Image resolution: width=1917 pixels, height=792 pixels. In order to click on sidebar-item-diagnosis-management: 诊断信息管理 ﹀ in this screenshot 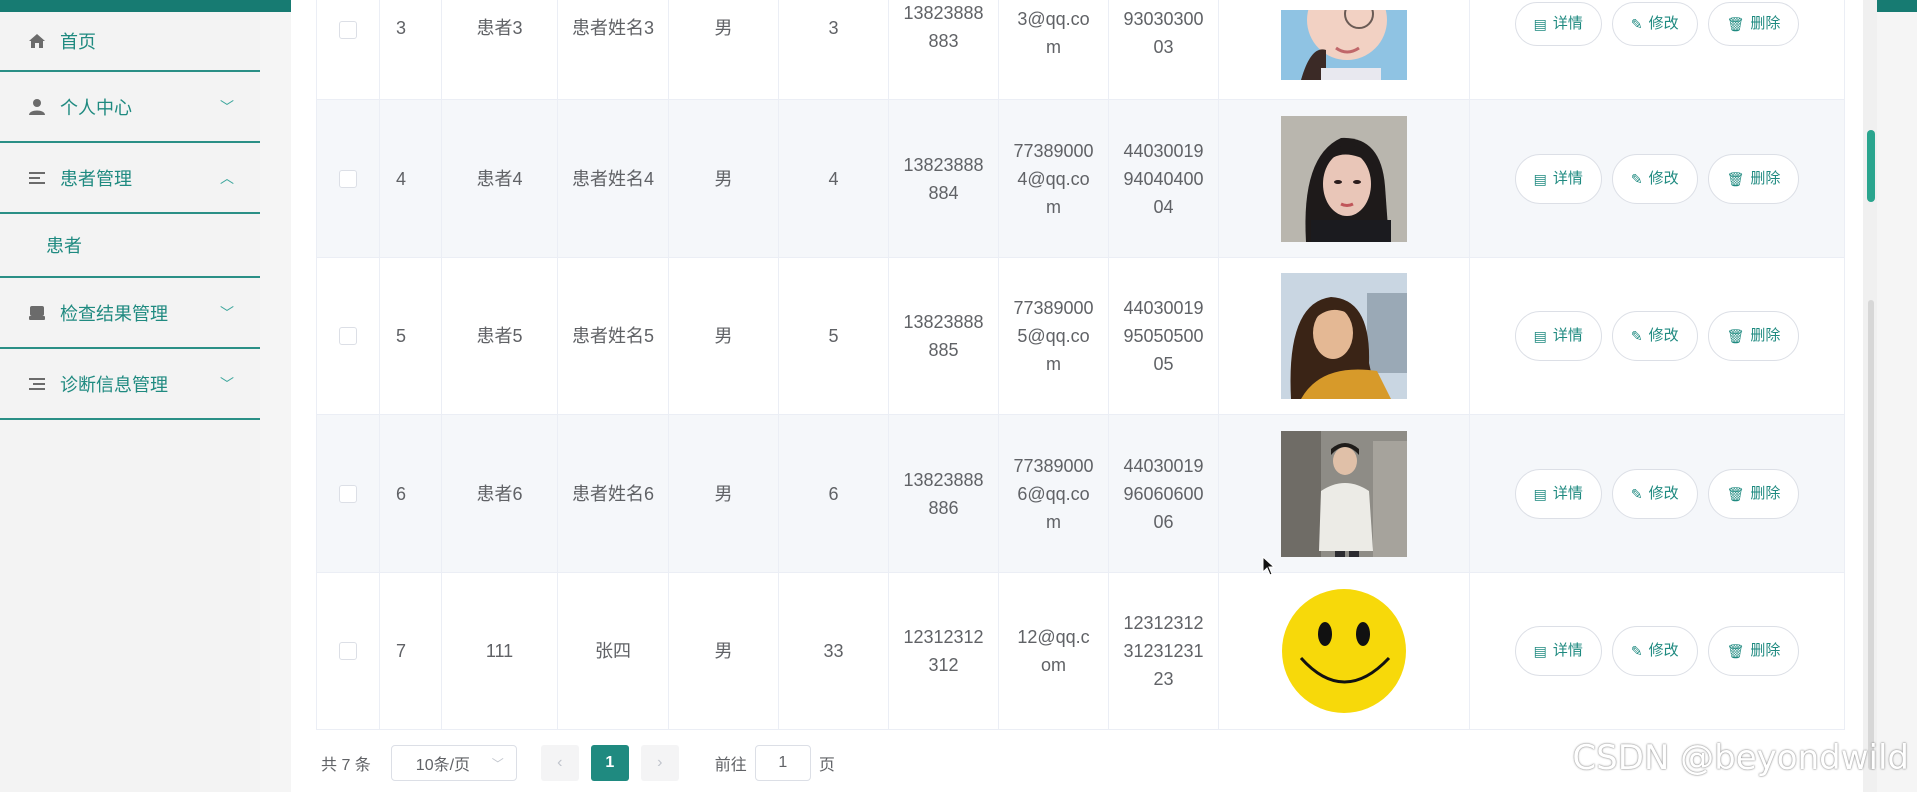, I will do `click(130, 384)`.